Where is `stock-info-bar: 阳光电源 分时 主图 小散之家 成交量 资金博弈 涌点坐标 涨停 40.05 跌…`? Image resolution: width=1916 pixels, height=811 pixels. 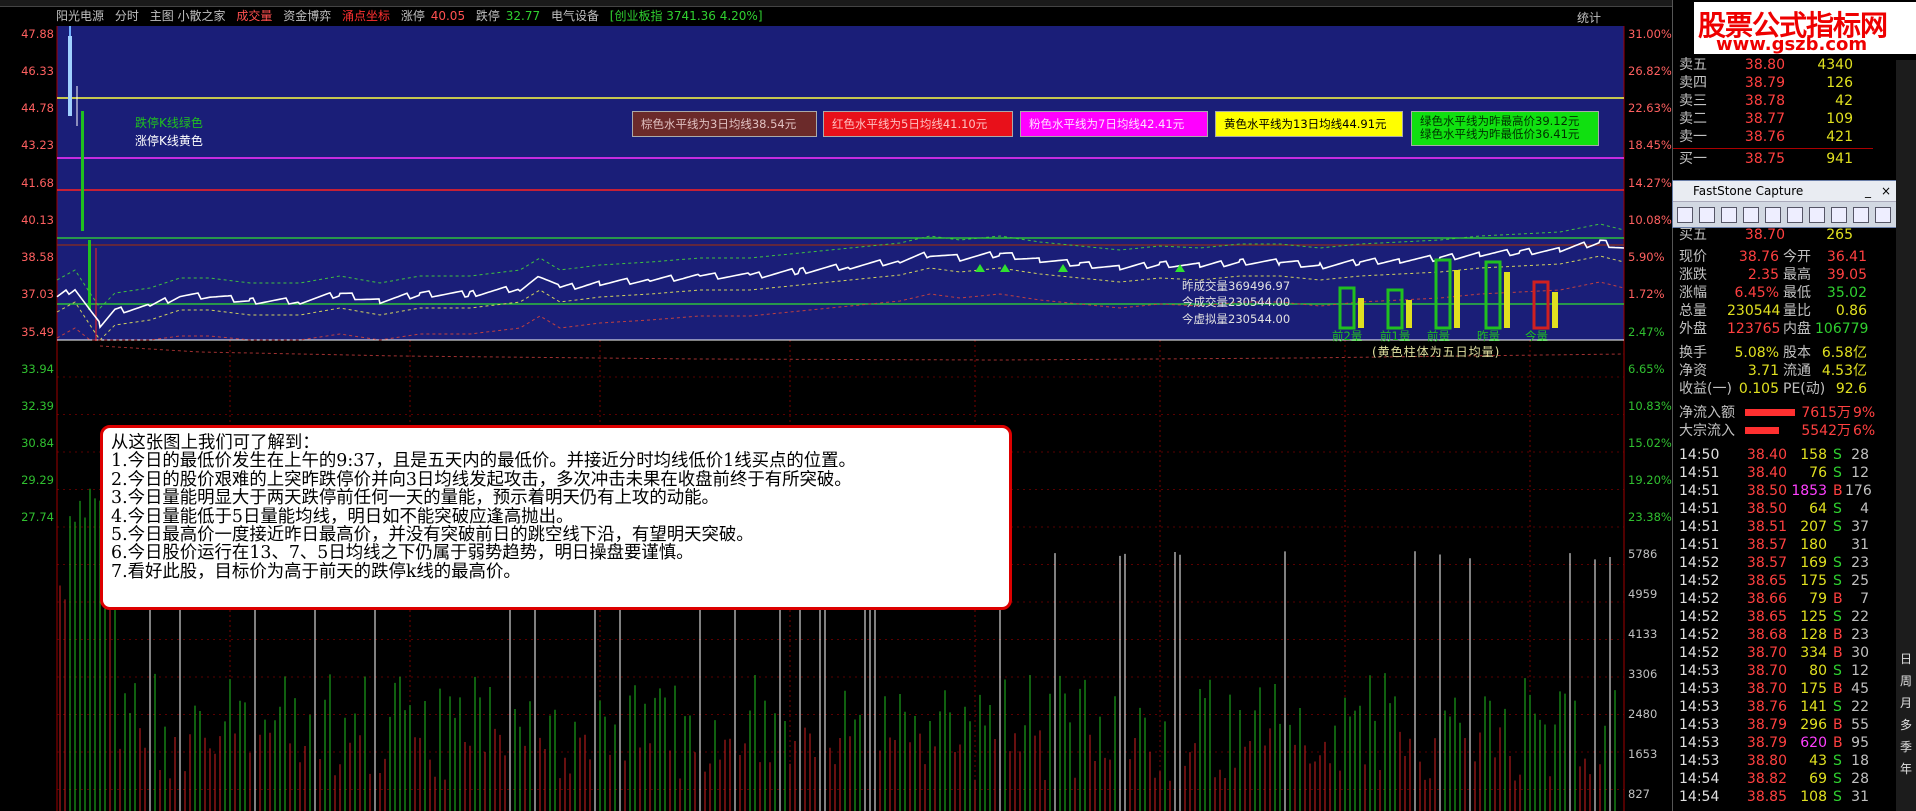
stock-info-bar: 阳光电源 分时 主图 小散之家 成交量 资金博弈 涌点坐标 涨停 40.05 跌… is located at coordinates (413, 16).